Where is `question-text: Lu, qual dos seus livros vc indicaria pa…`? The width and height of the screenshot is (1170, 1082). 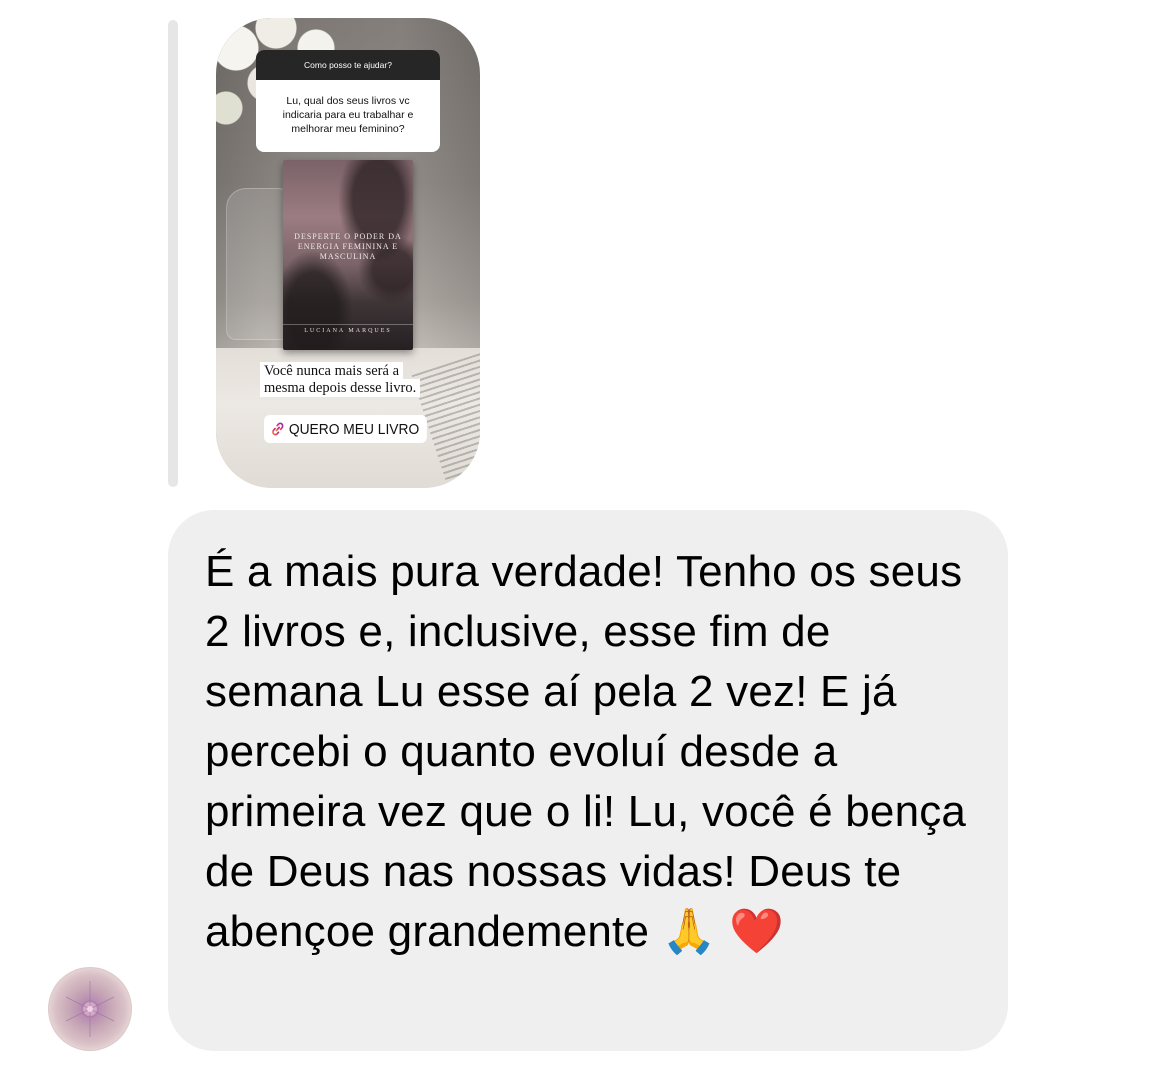 question-text: Lu, qual dos seus livros vc indicaria pa… is located at coordinates (348, 115).